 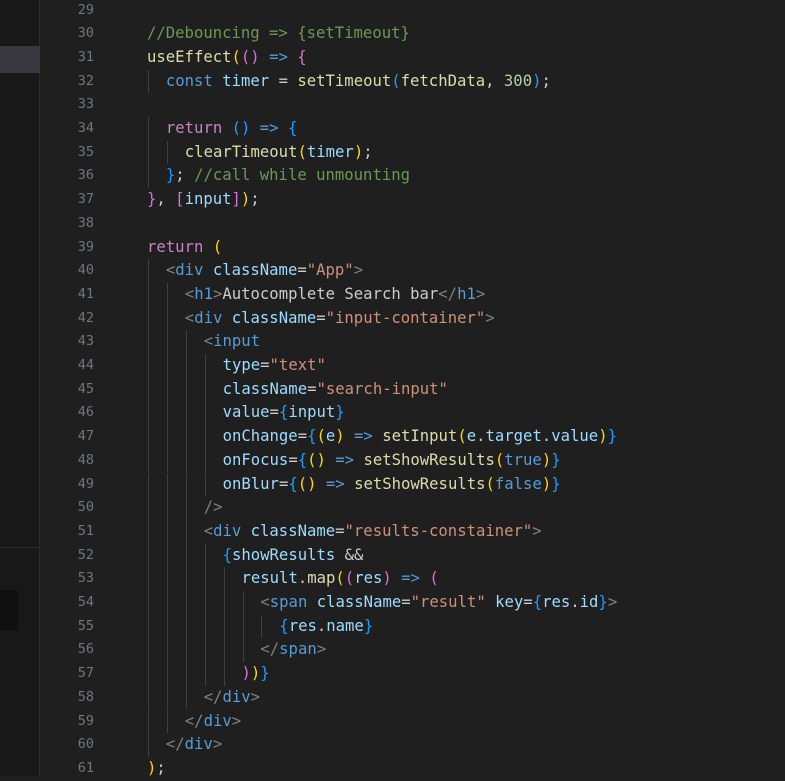 I want to click on code-token: h1, so click(x=466, y=293).